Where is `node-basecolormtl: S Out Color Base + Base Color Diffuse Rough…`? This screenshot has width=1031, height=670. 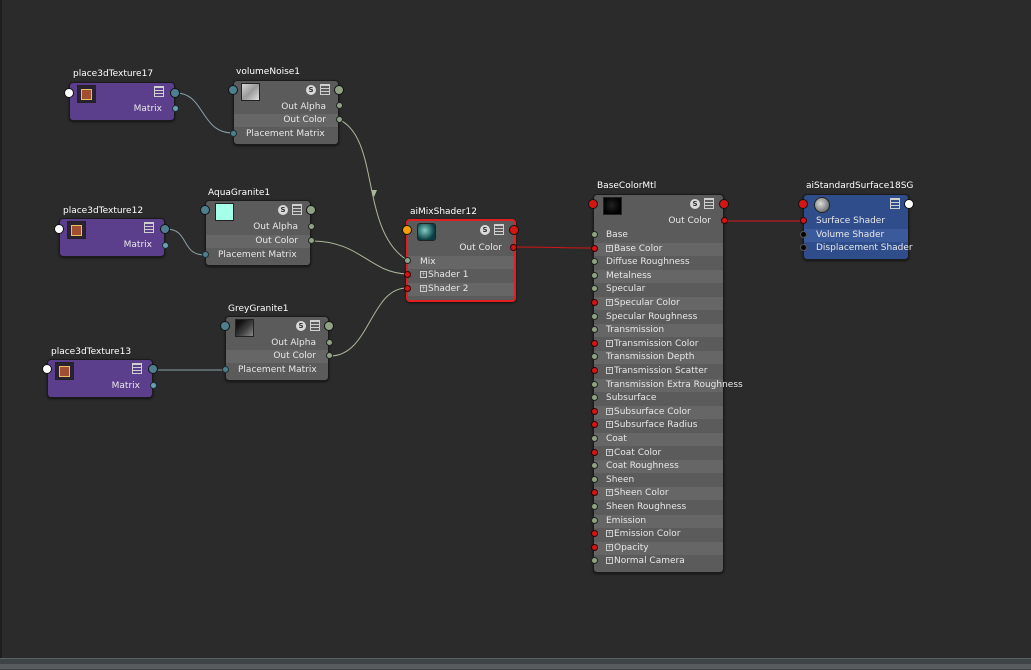 node-basecolormtl: S Out Color Base + Base Color Diffuse Rough… is located at coordinates (668, 383).